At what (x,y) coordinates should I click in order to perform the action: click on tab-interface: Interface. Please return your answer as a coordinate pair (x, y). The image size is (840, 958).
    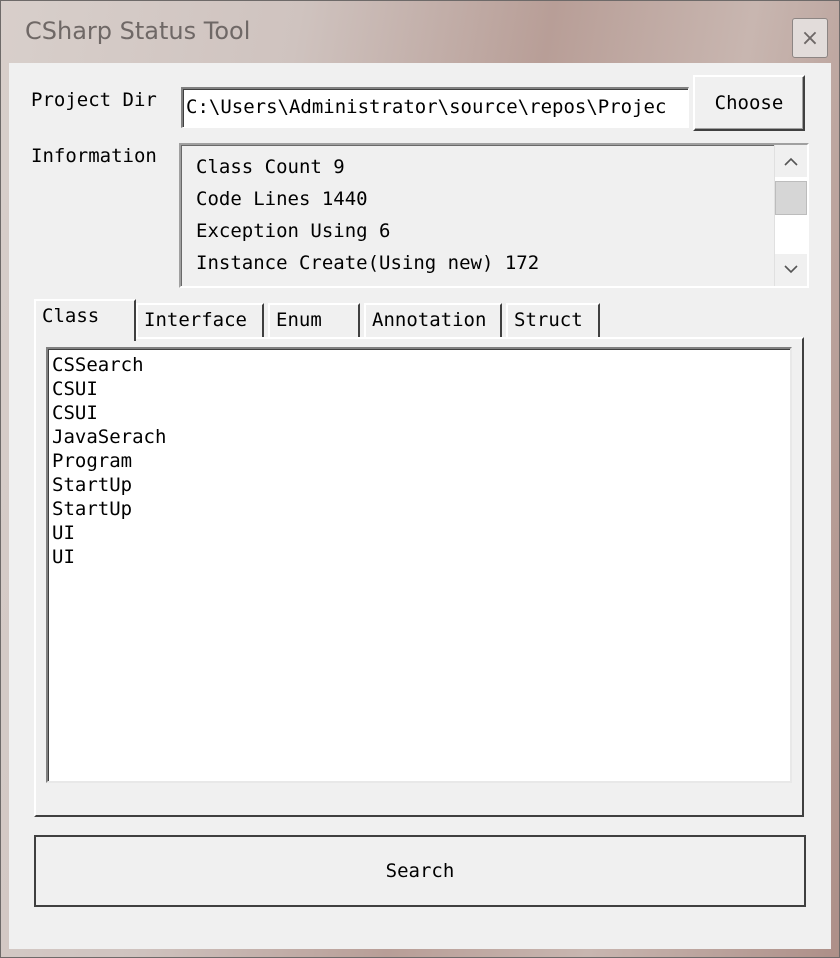
    Looking at the image, I should click on (200, 320).